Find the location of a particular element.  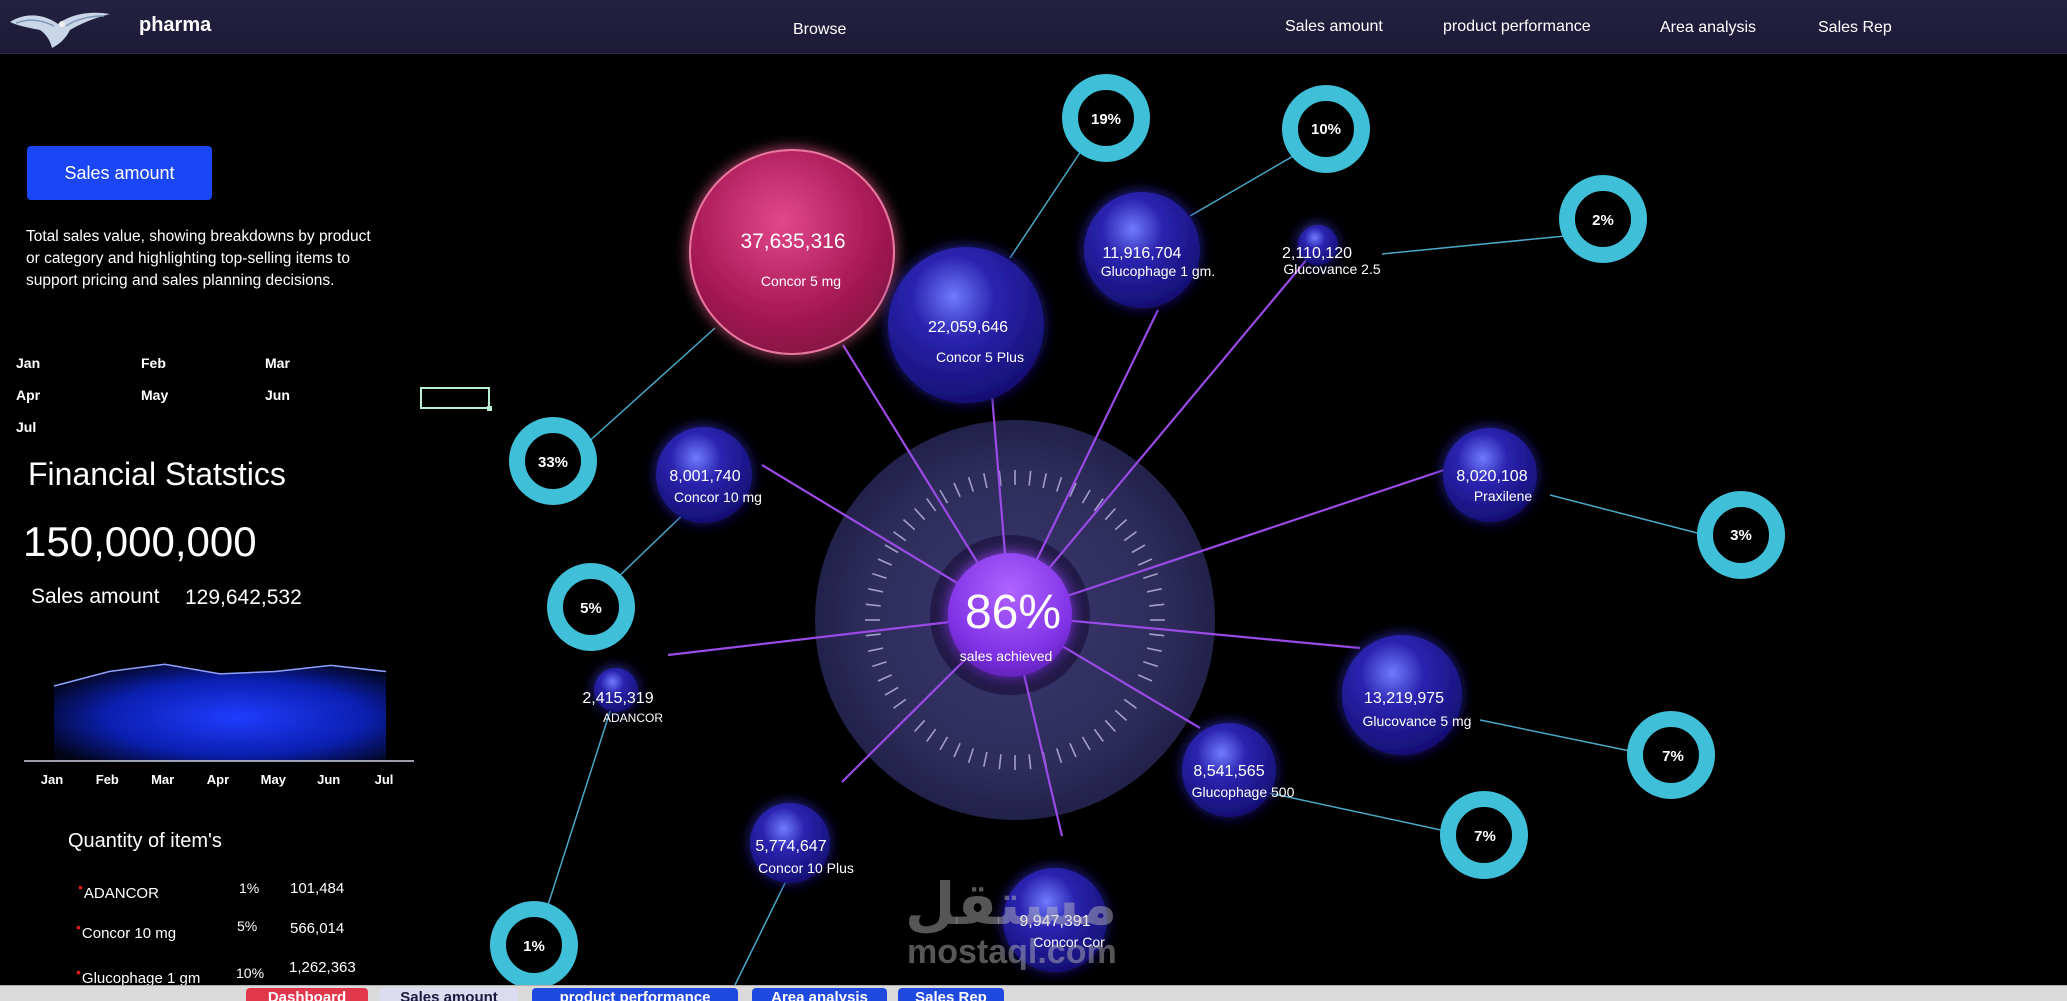

bubble-glucovance-2-5: 2,110,120 Glucovance 2.5 is located at coordinates (1331, 251).